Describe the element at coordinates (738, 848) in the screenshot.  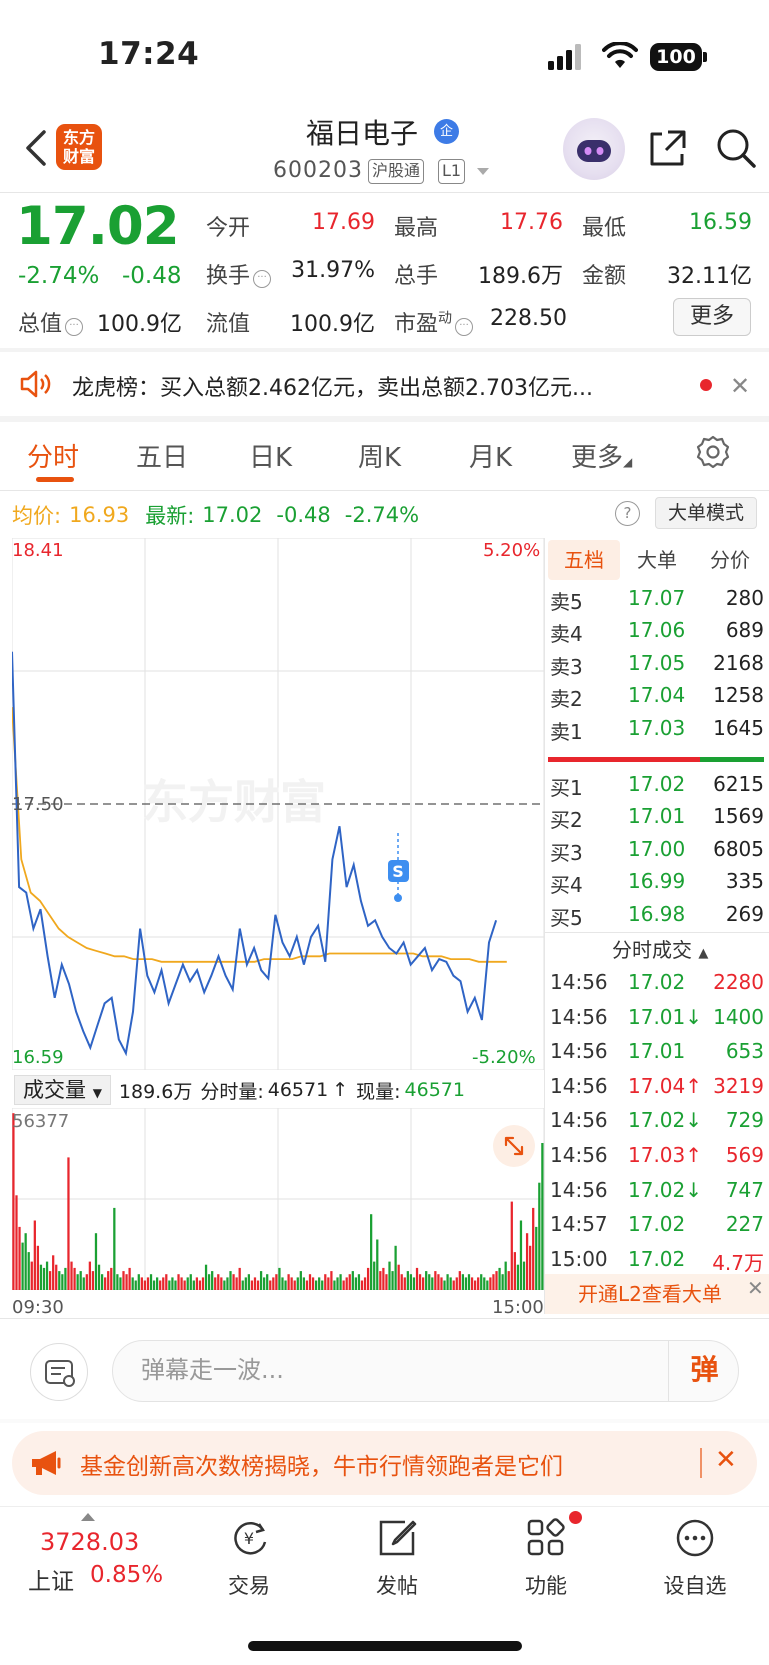
I see `level-volume: 6805` at that location.